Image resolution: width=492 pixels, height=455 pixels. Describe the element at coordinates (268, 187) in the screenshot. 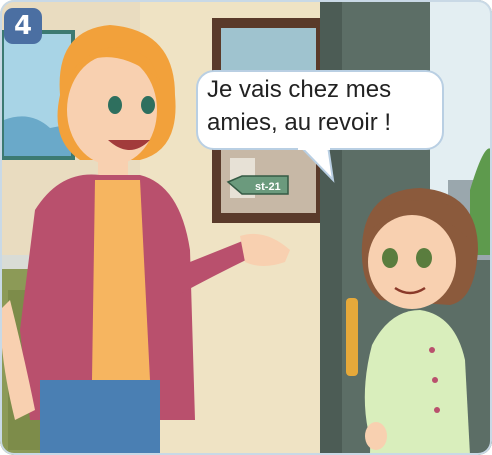

I see `street-sign-text: st-21` at that location.